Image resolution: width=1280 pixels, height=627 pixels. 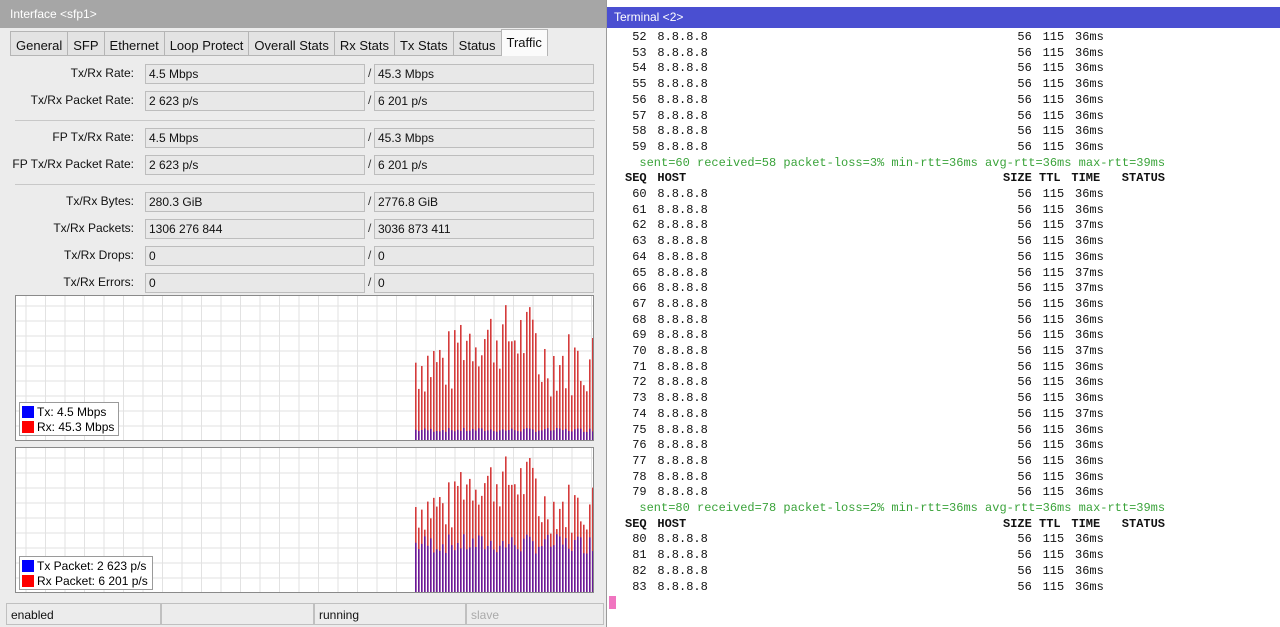 I want to click on traffic-graph: Tx: 4.5 Mbps Rx: 45.3 Mbps, so click(x=304, y=368).